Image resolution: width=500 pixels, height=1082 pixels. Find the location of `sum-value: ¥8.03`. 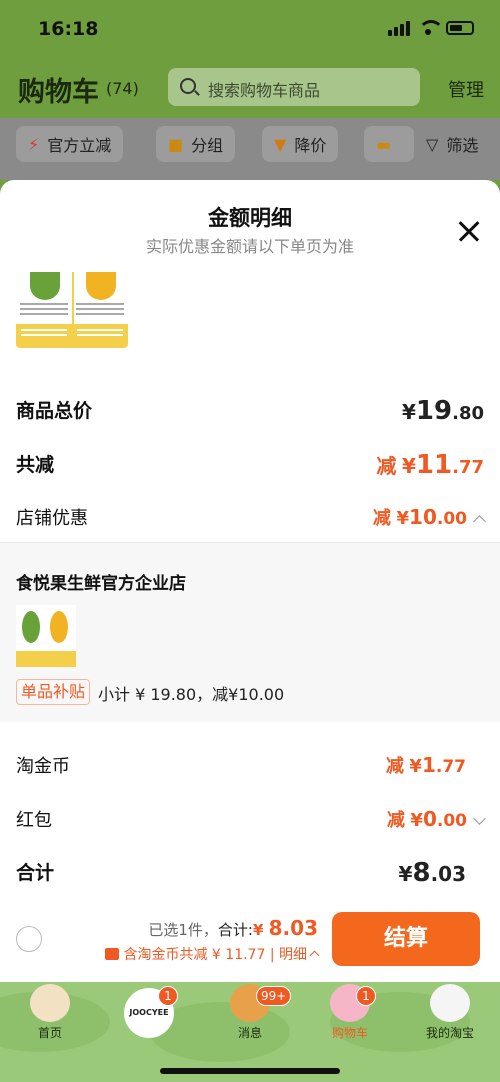

sum-value: ¥8.03 is located at coordinates (432, 873).